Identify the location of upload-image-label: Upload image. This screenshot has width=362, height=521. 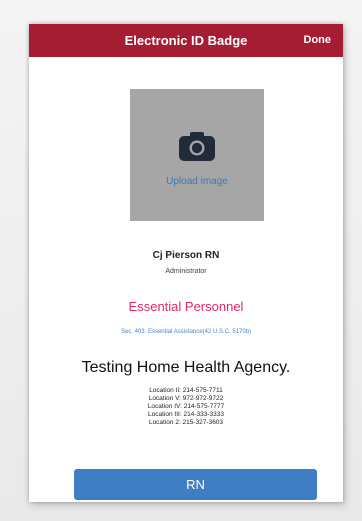
(197, 181).